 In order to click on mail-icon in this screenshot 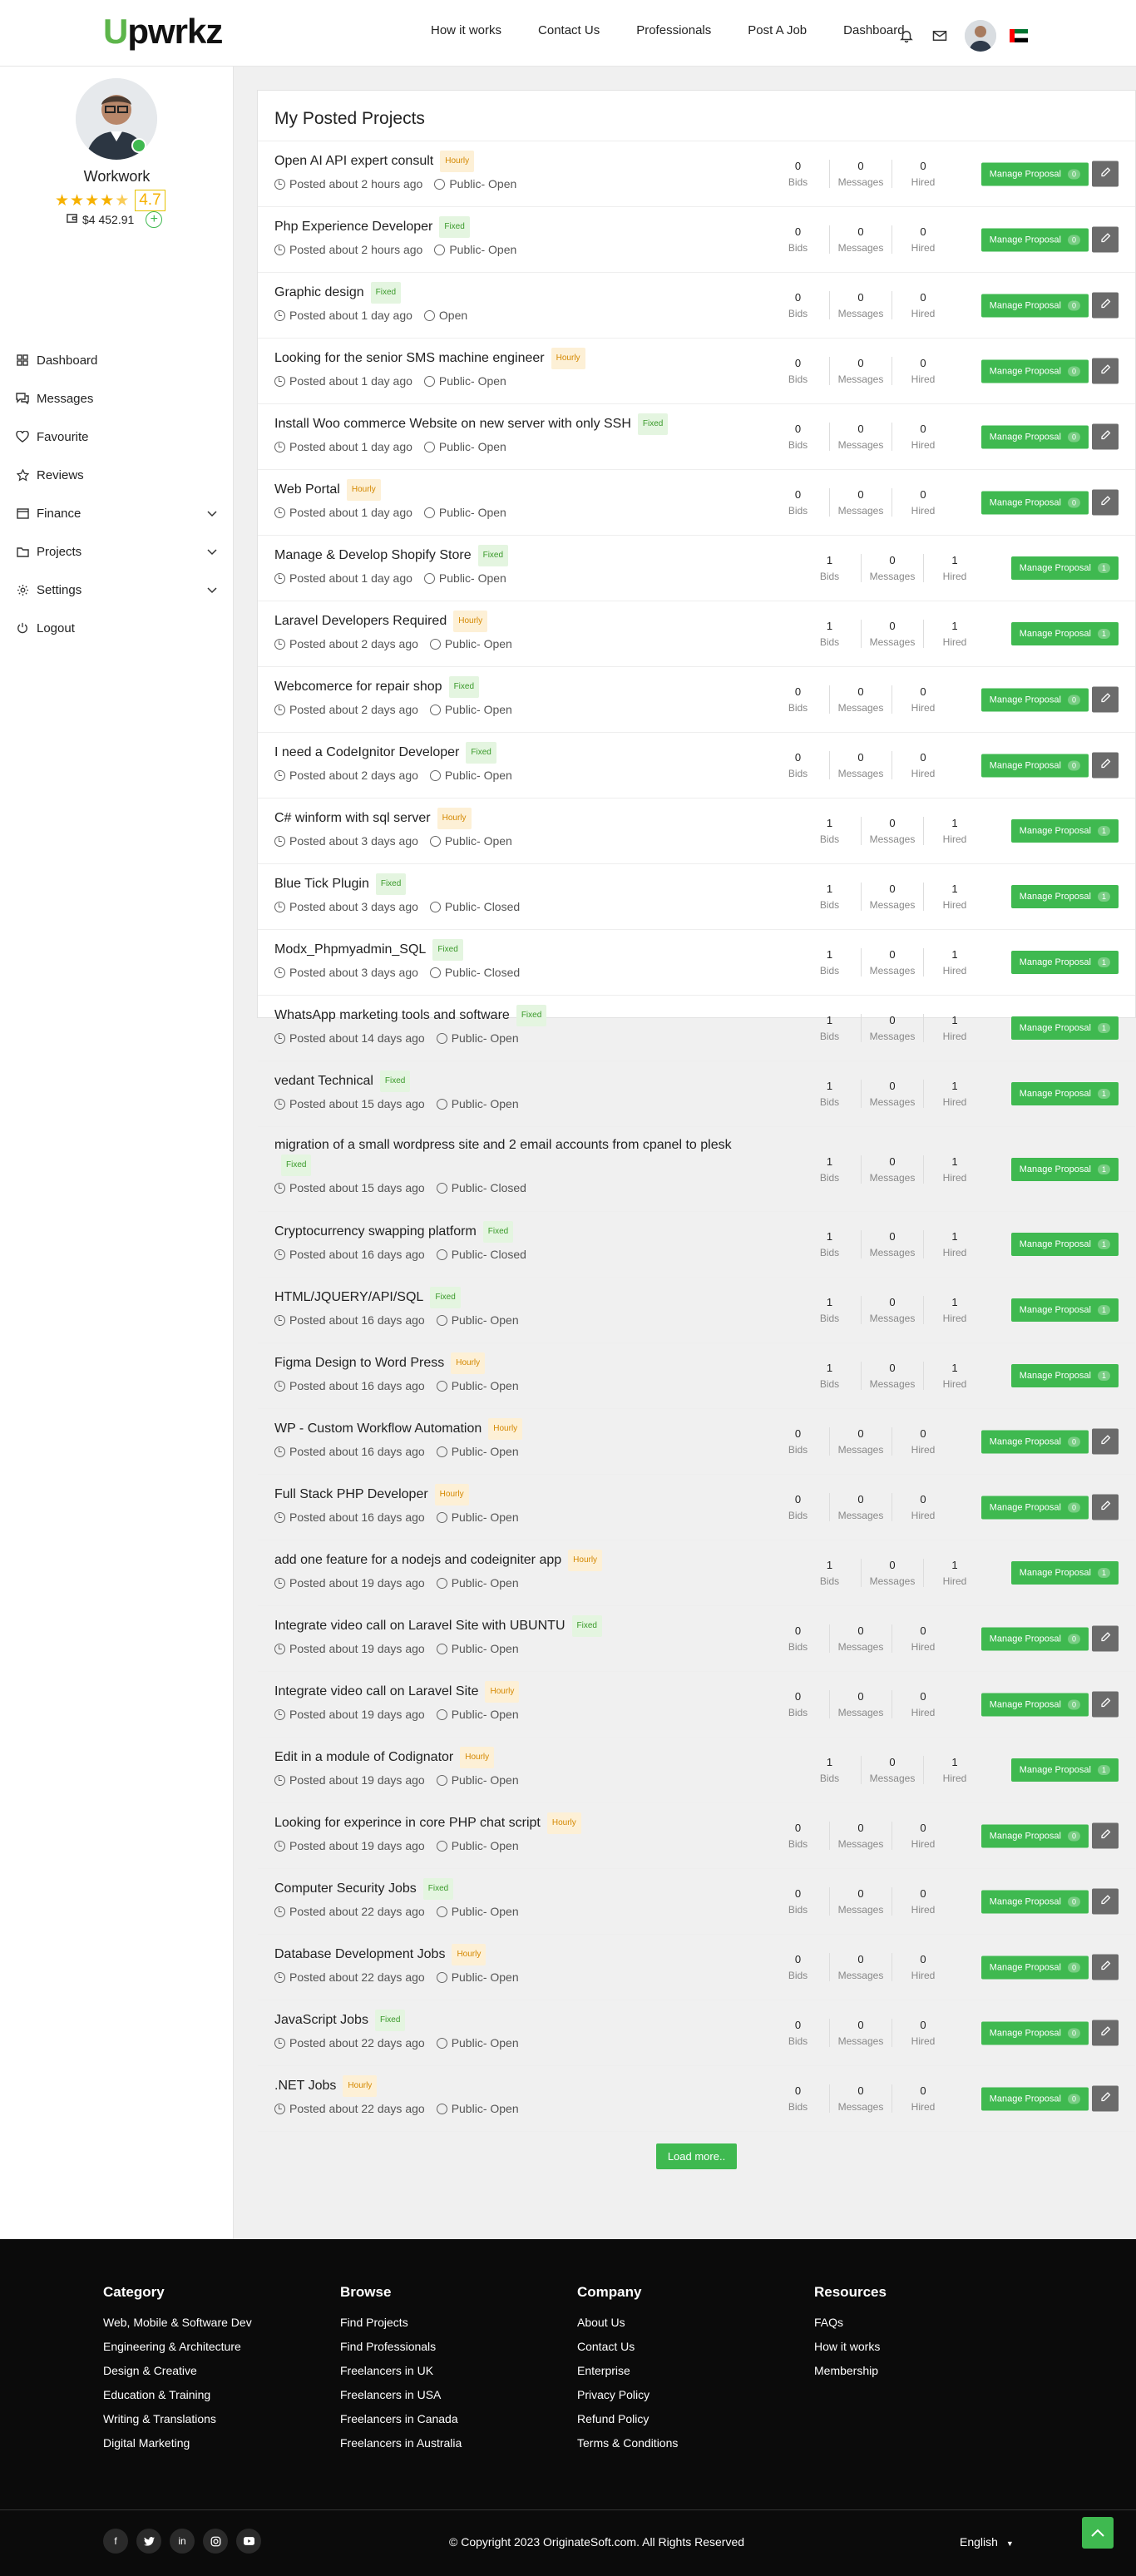, I will do `click(939, 35)`.